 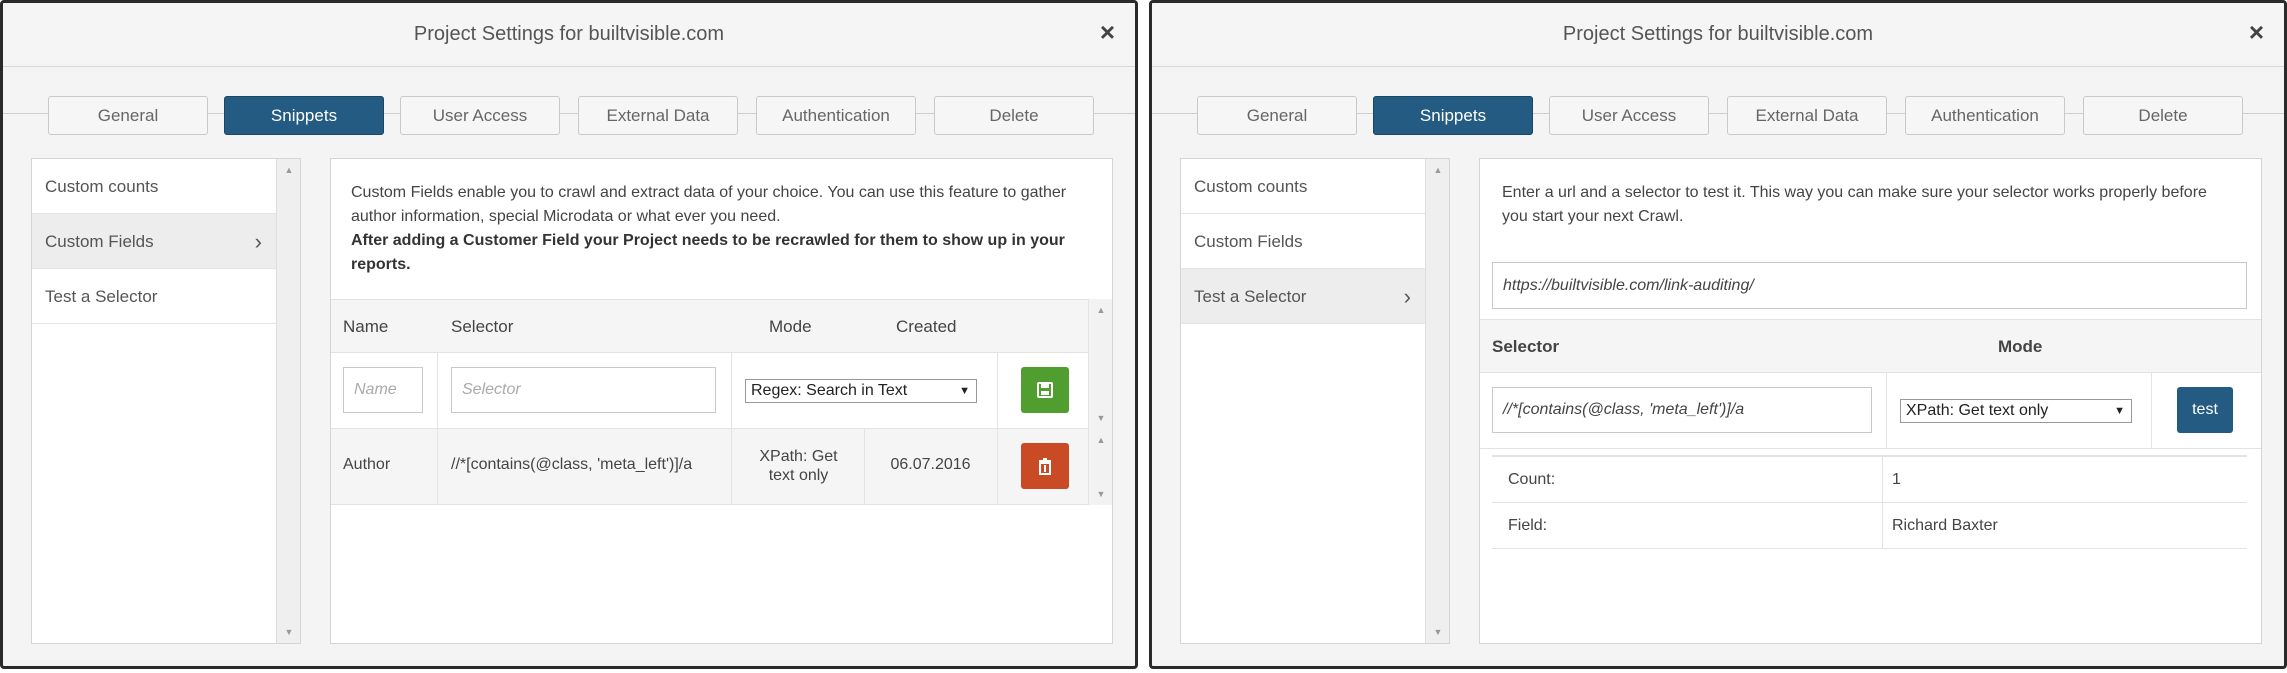 What do you see at coordinates (1870, 346) in the screenshot?
I see `test-table-header: Selector Mode` at bounding box center [1870, 346].